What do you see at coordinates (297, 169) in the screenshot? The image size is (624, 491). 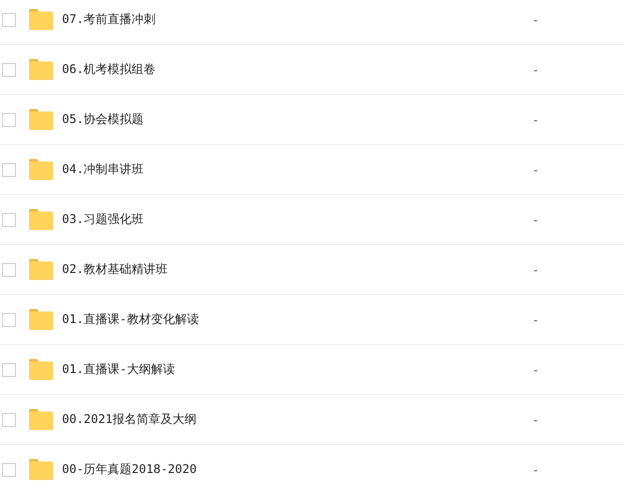 I see `folder-name: 04.冲制串讲班` at bounding box center [297, 169].